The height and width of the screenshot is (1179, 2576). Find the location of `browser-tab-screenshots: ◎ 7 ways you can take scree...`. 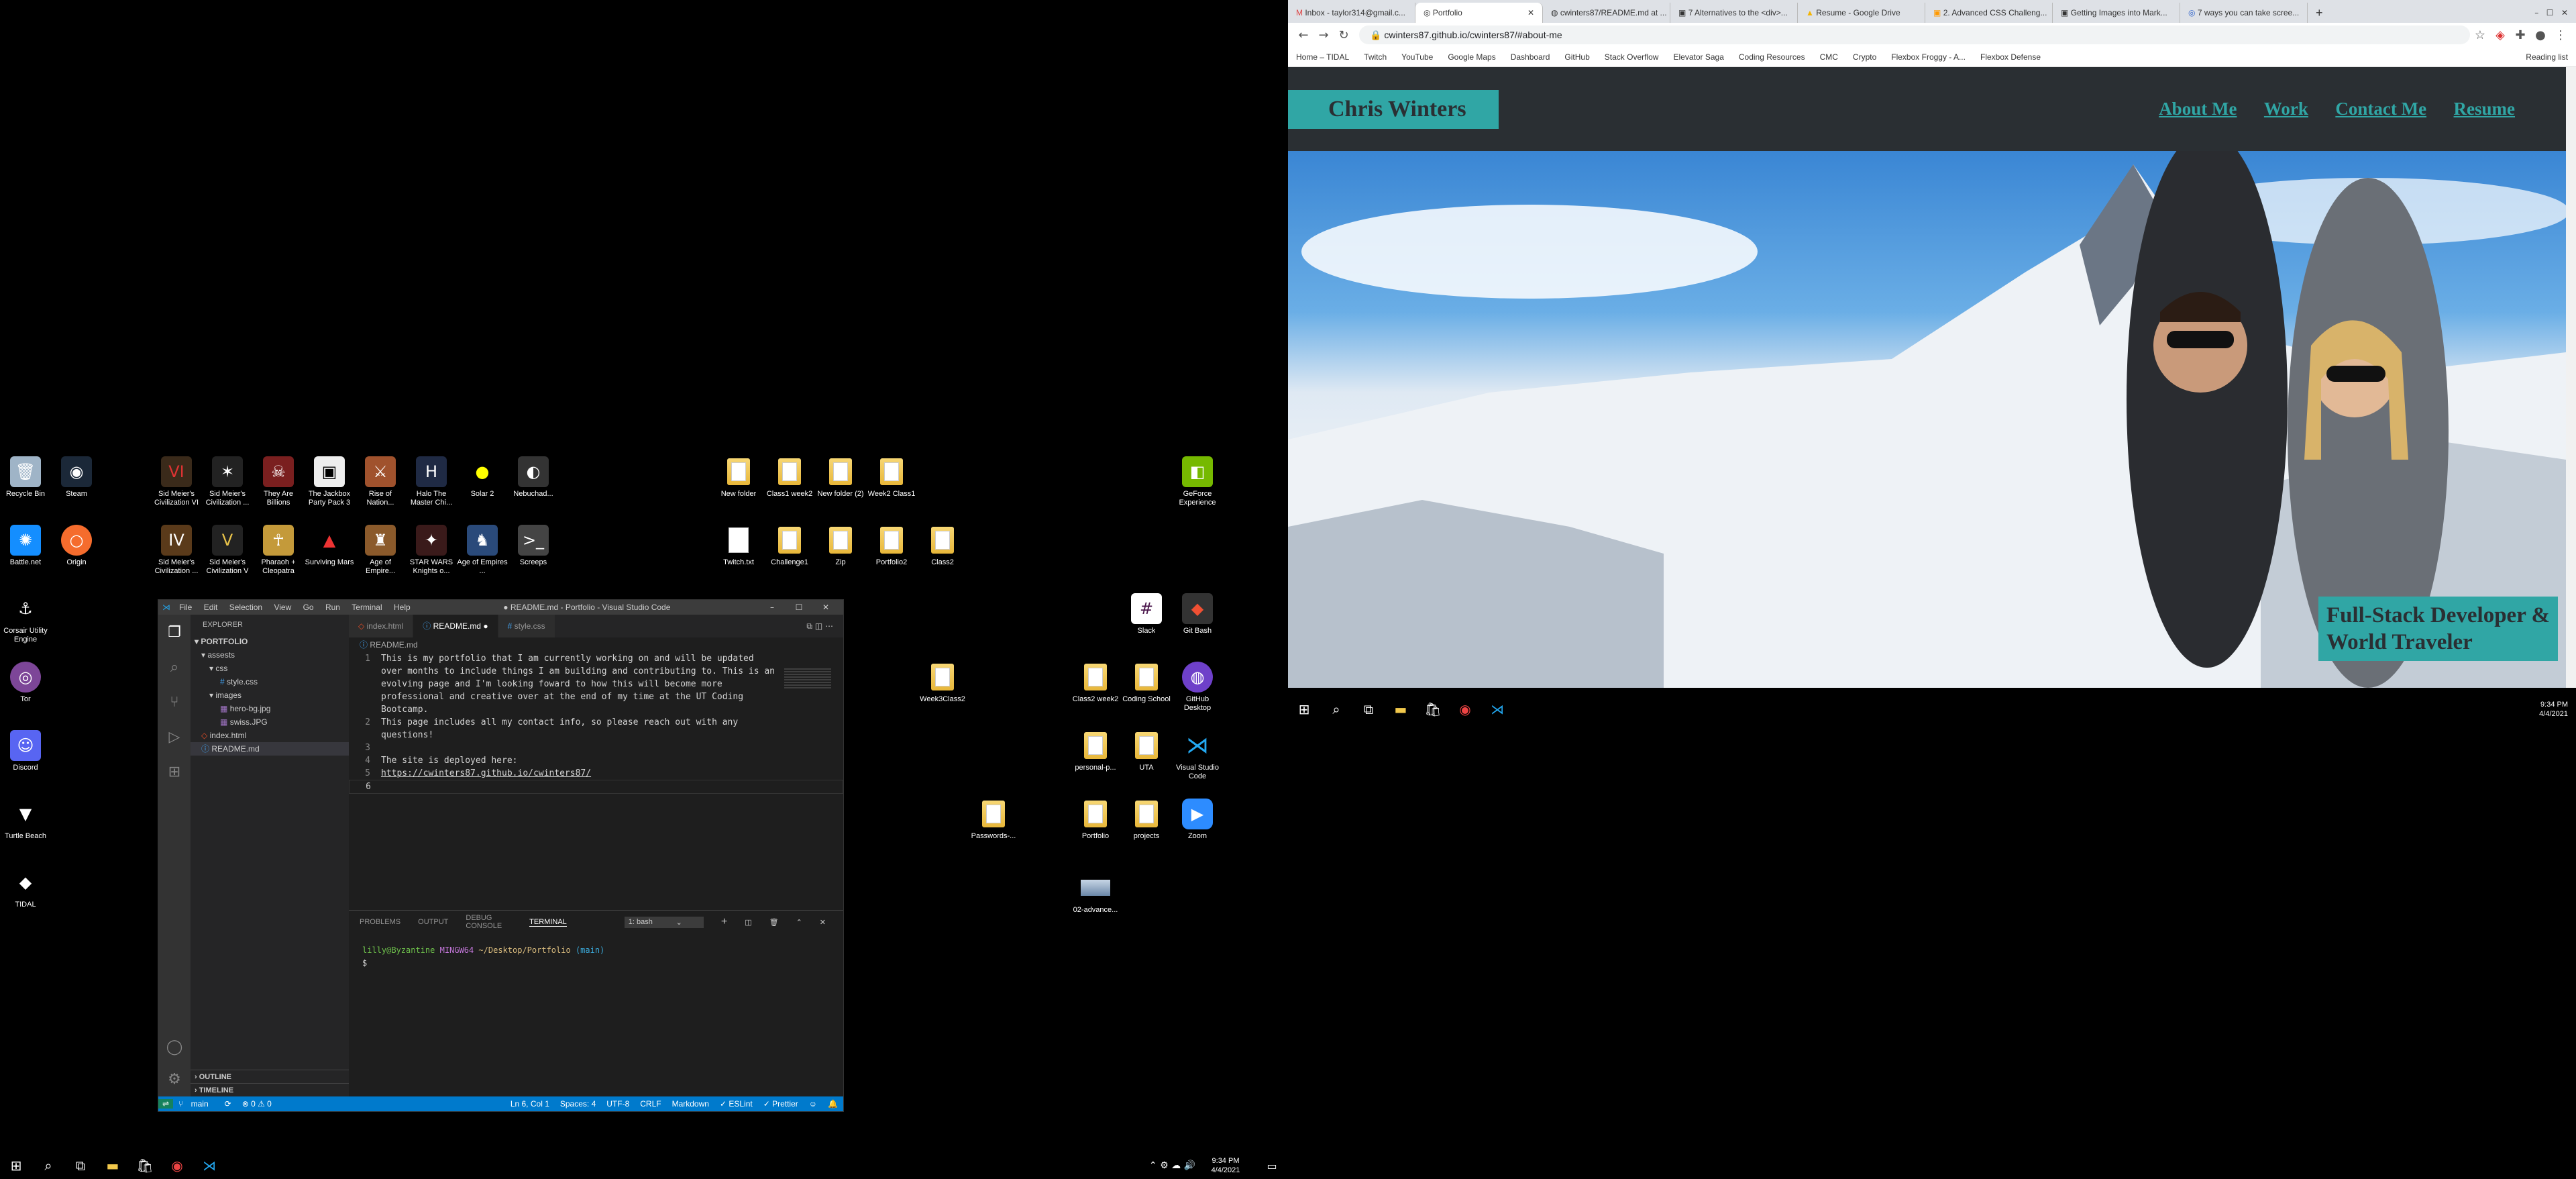

browser-tab-screenshots: ◎ 7 ways you can take scree... is located at coordinates (2244, 13).